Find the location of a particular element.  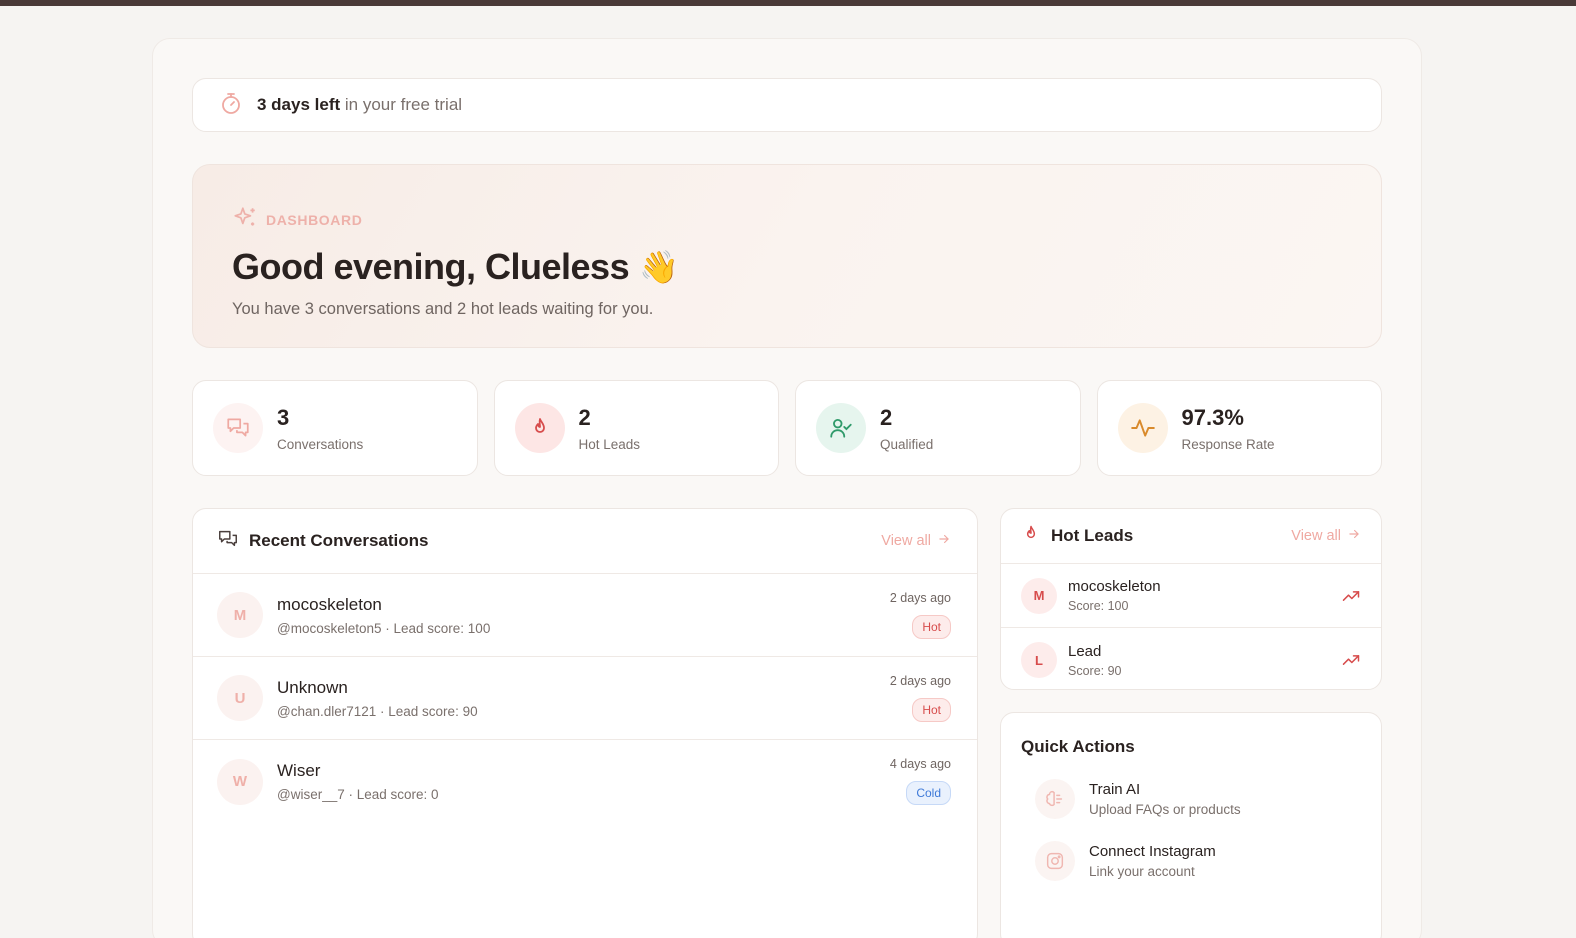

stat-card-qualified: 2 Qualified is located at coordinates (938, 428).